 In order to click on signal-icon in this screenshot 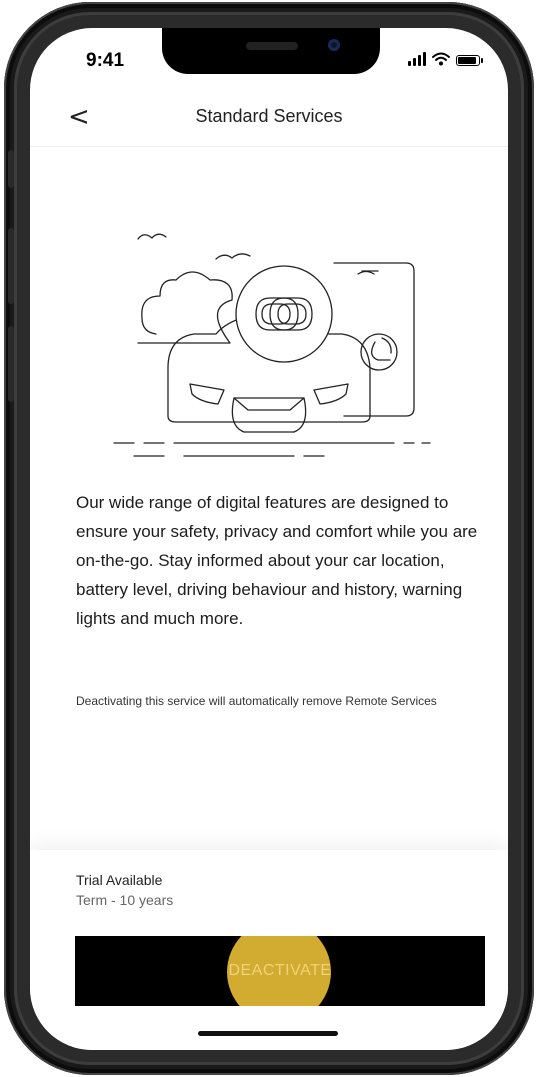, I will do `click(417, 59)`.